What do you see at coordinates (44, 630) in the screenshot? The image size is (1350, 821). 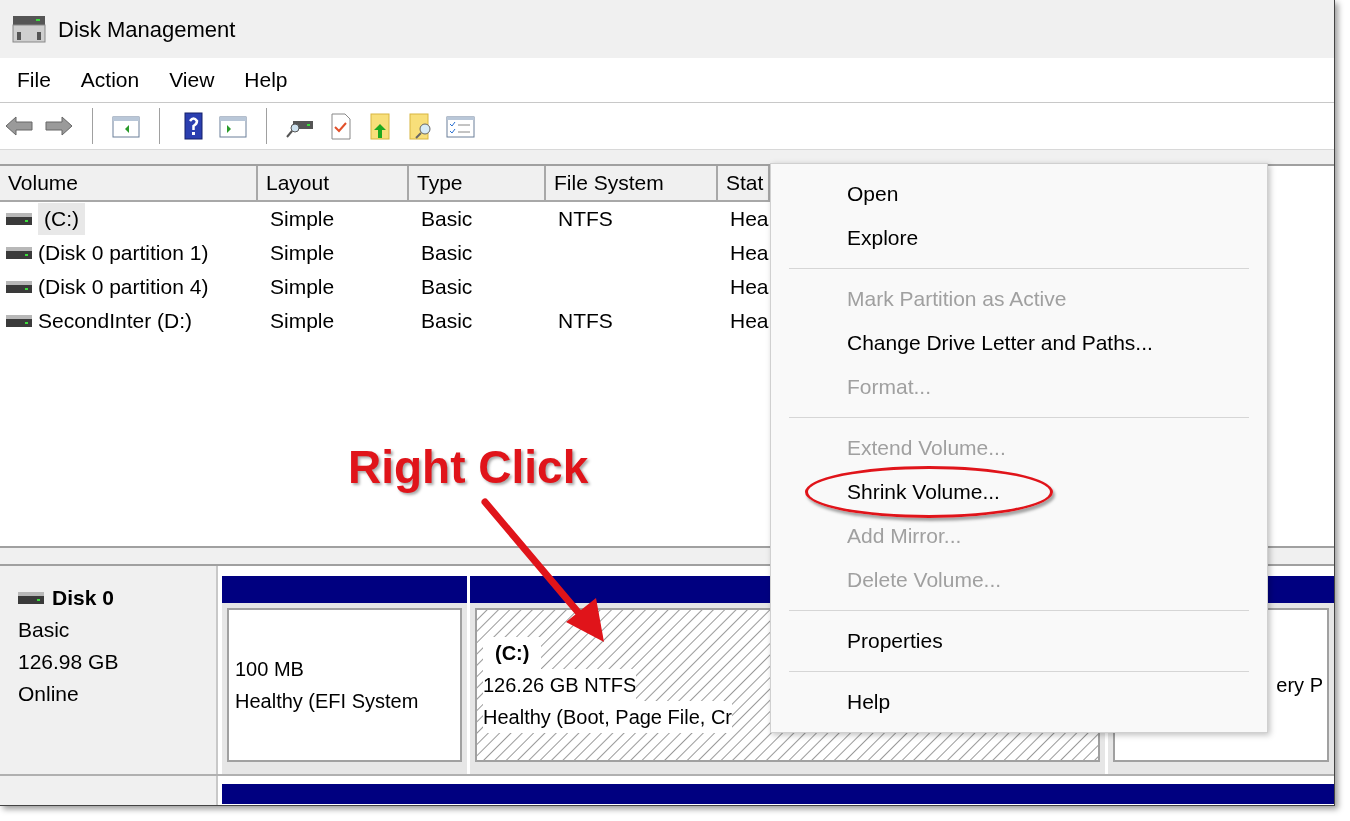 I see `disk-type: Basic` at bounding box center [44, 630].